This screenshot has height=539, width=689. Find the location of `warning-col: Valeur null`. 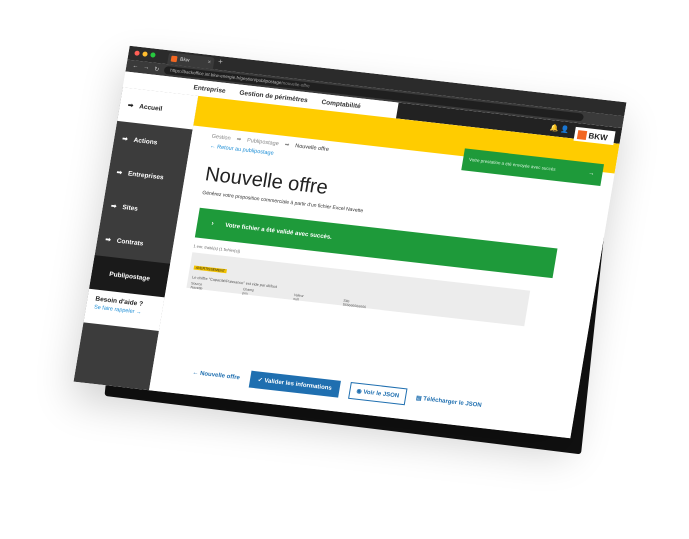

warning-col: Valeur null is located at coordinates (298, 297).